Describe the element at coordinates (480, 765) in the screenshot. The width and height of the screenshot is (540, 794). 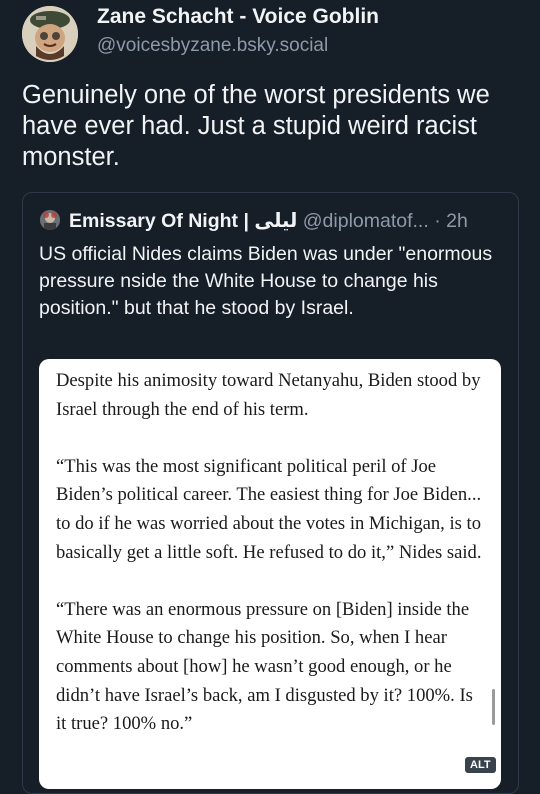
I see `alt-text-badge: ALT` at that location.